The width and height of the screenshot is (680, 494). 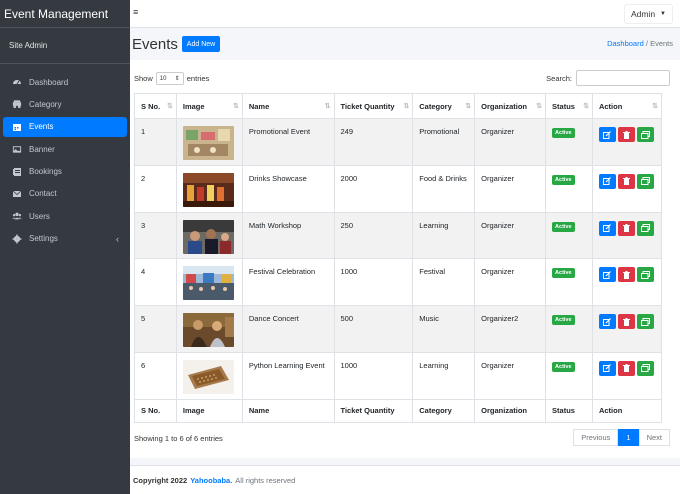 I want to click on add-new-button: Add New, so click(x=201, y=44).